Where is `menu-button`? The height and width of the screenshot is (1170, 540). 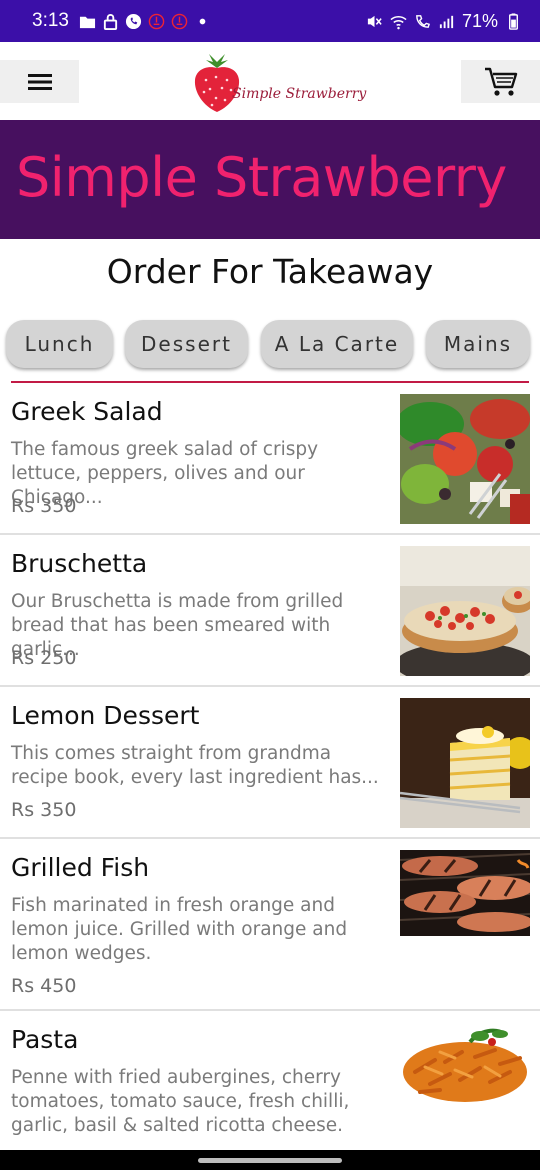 menu-button is located at coordinates (39, 81).